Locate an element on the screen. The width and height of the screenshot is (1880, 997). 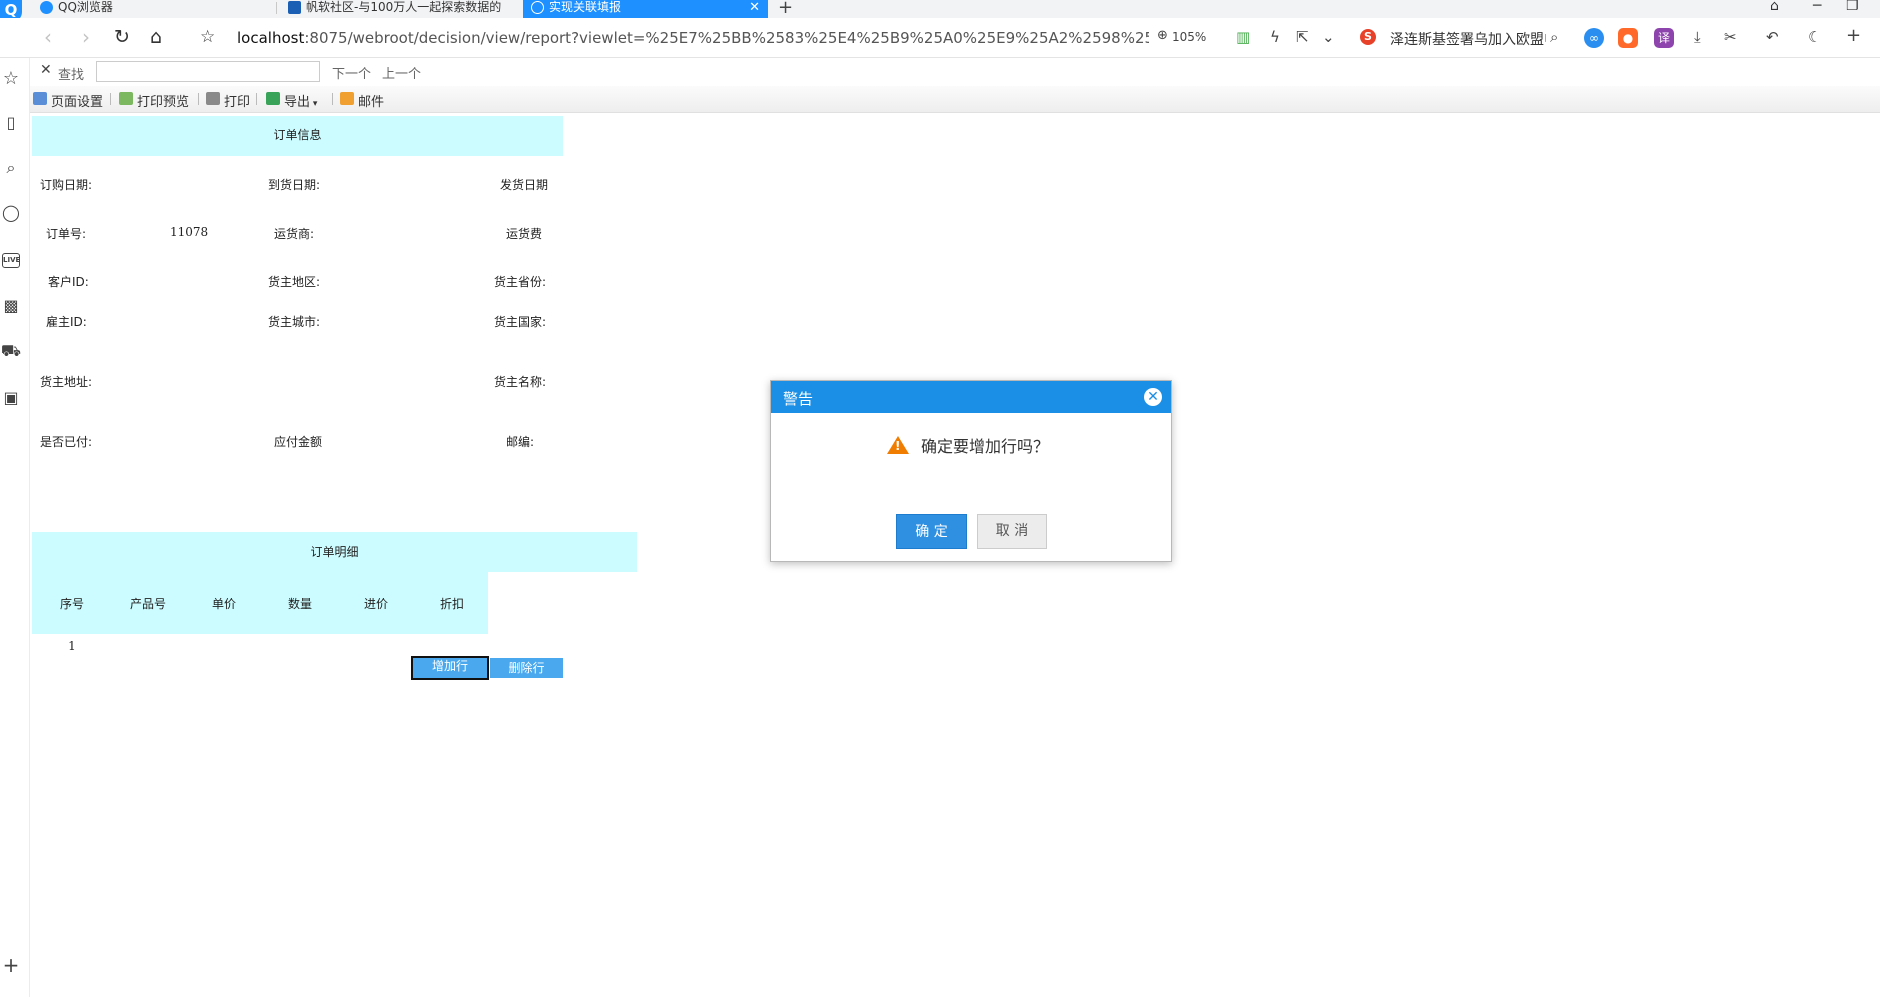
undo-icon: ↶ is located at coordinates (1772, 37).